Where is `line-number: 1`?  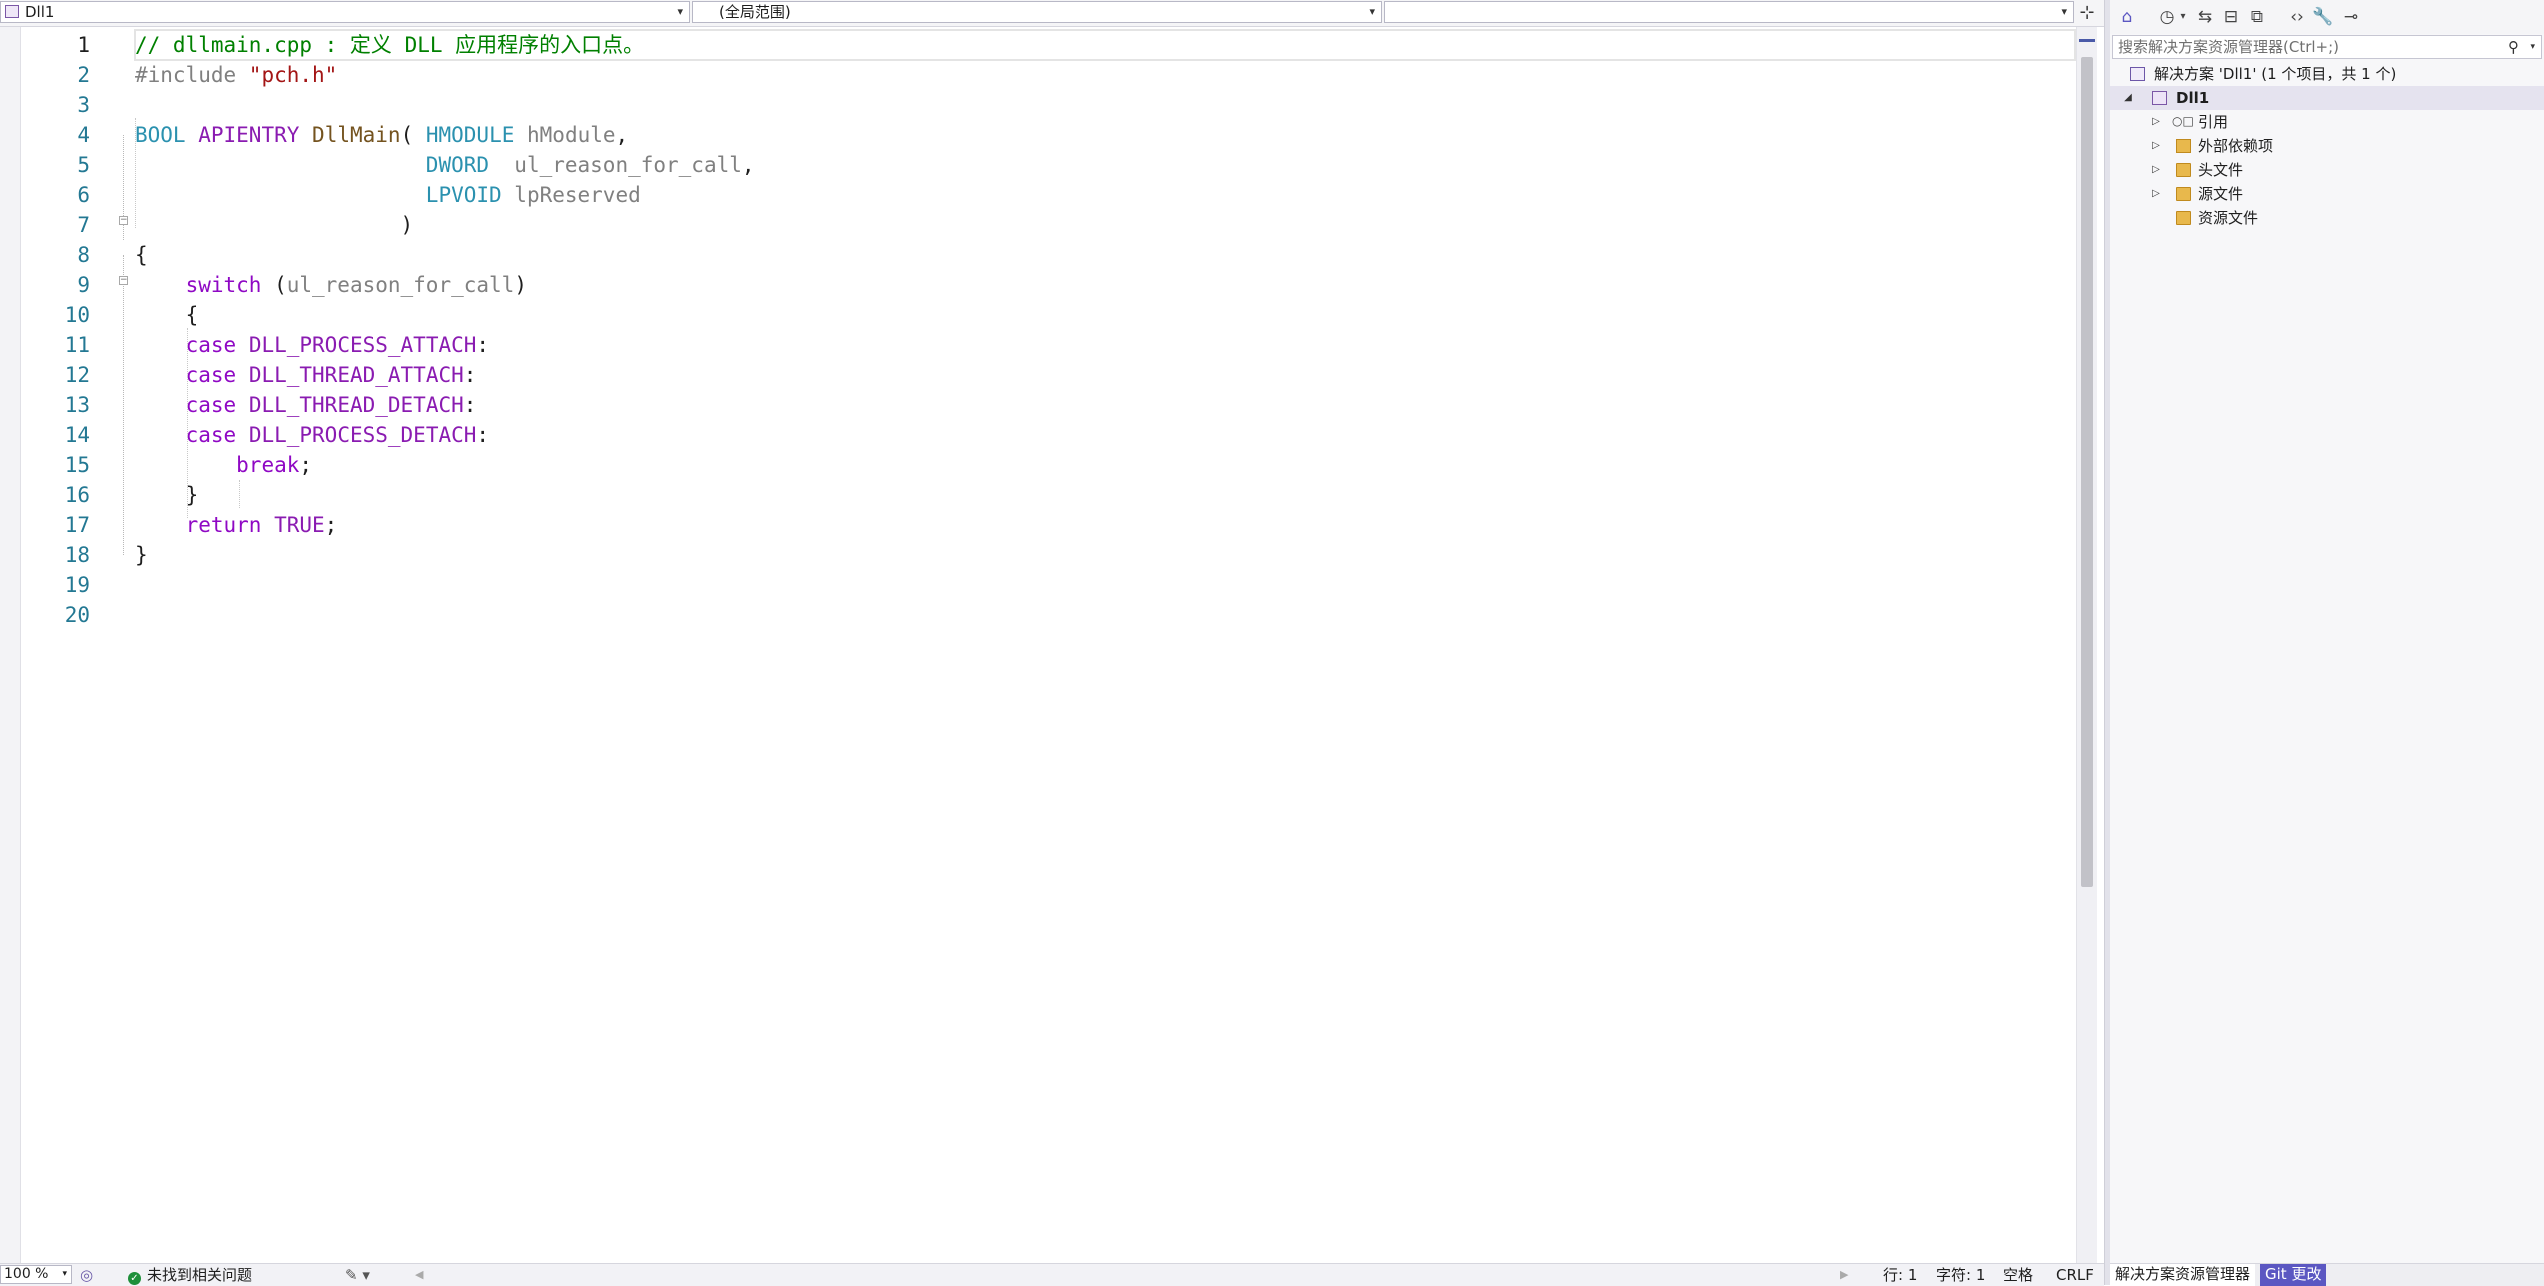
line-number: 1 is located at coordinates (83, 45).